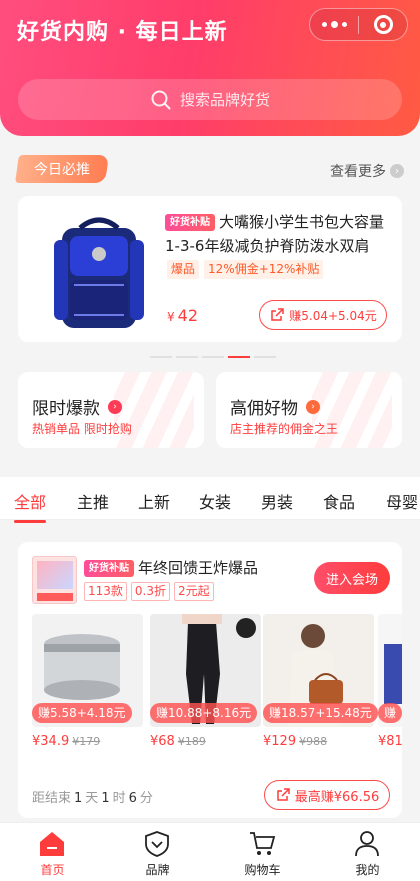  Describe the element at coordinates (171, 567) in the screenshot. I see `event-title: 好货补贴 年终回馈王炸爆品` at that location.